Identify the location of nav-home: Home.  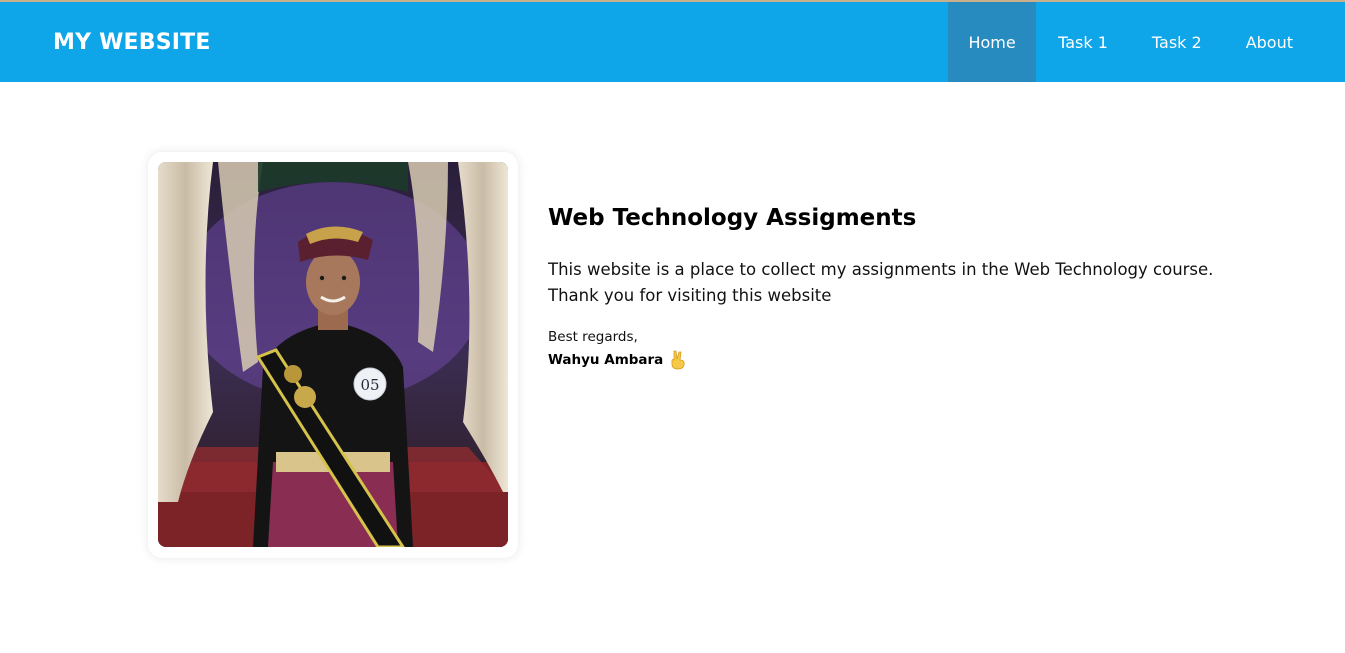
(992, 42).